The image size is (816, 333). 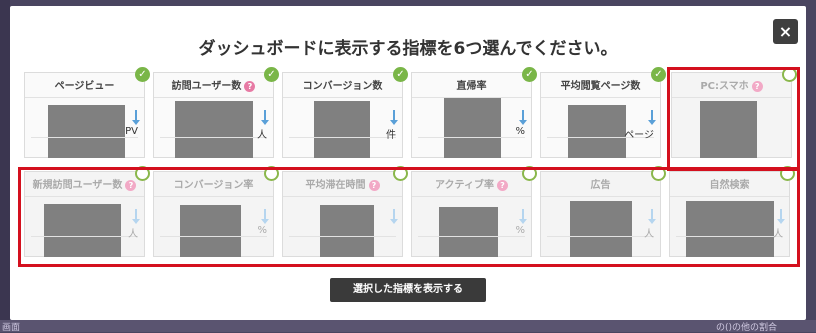 What do you see at coordinates (5, 166) in the screenshot?
I see `backdrop-sidebar` at bounding box center [5, 166].